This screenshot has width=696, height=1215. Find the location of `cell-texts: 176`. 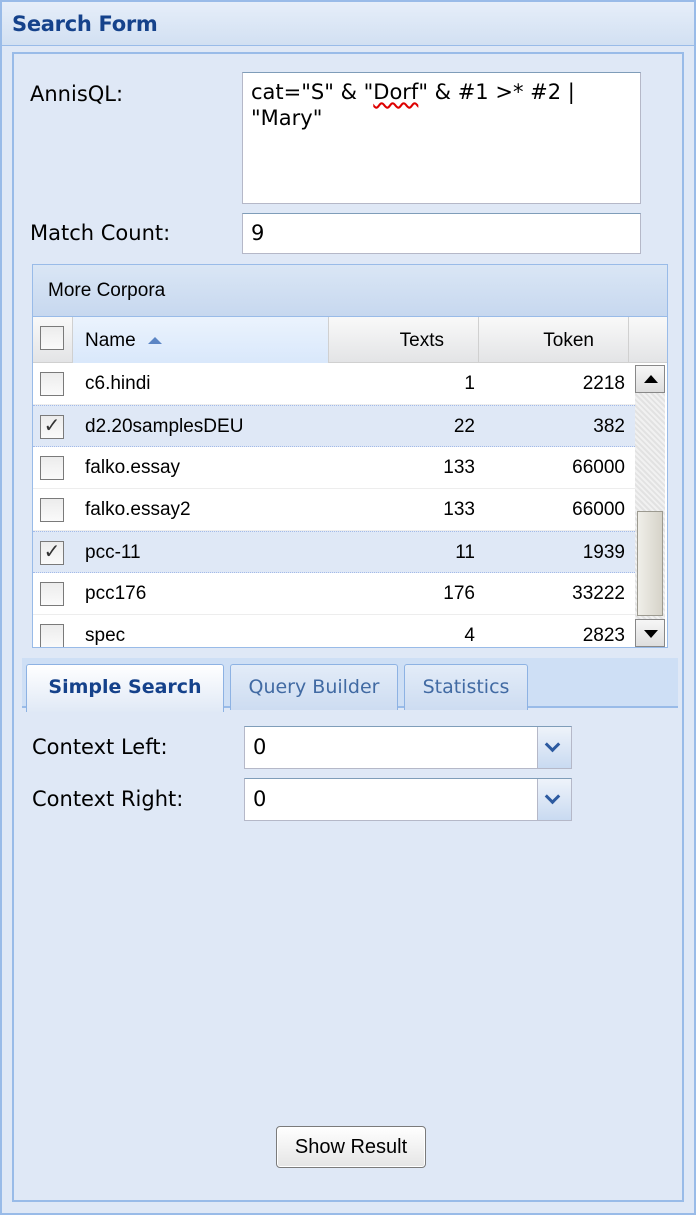

cell-texts: 176 is located at coordinates (459, 593).